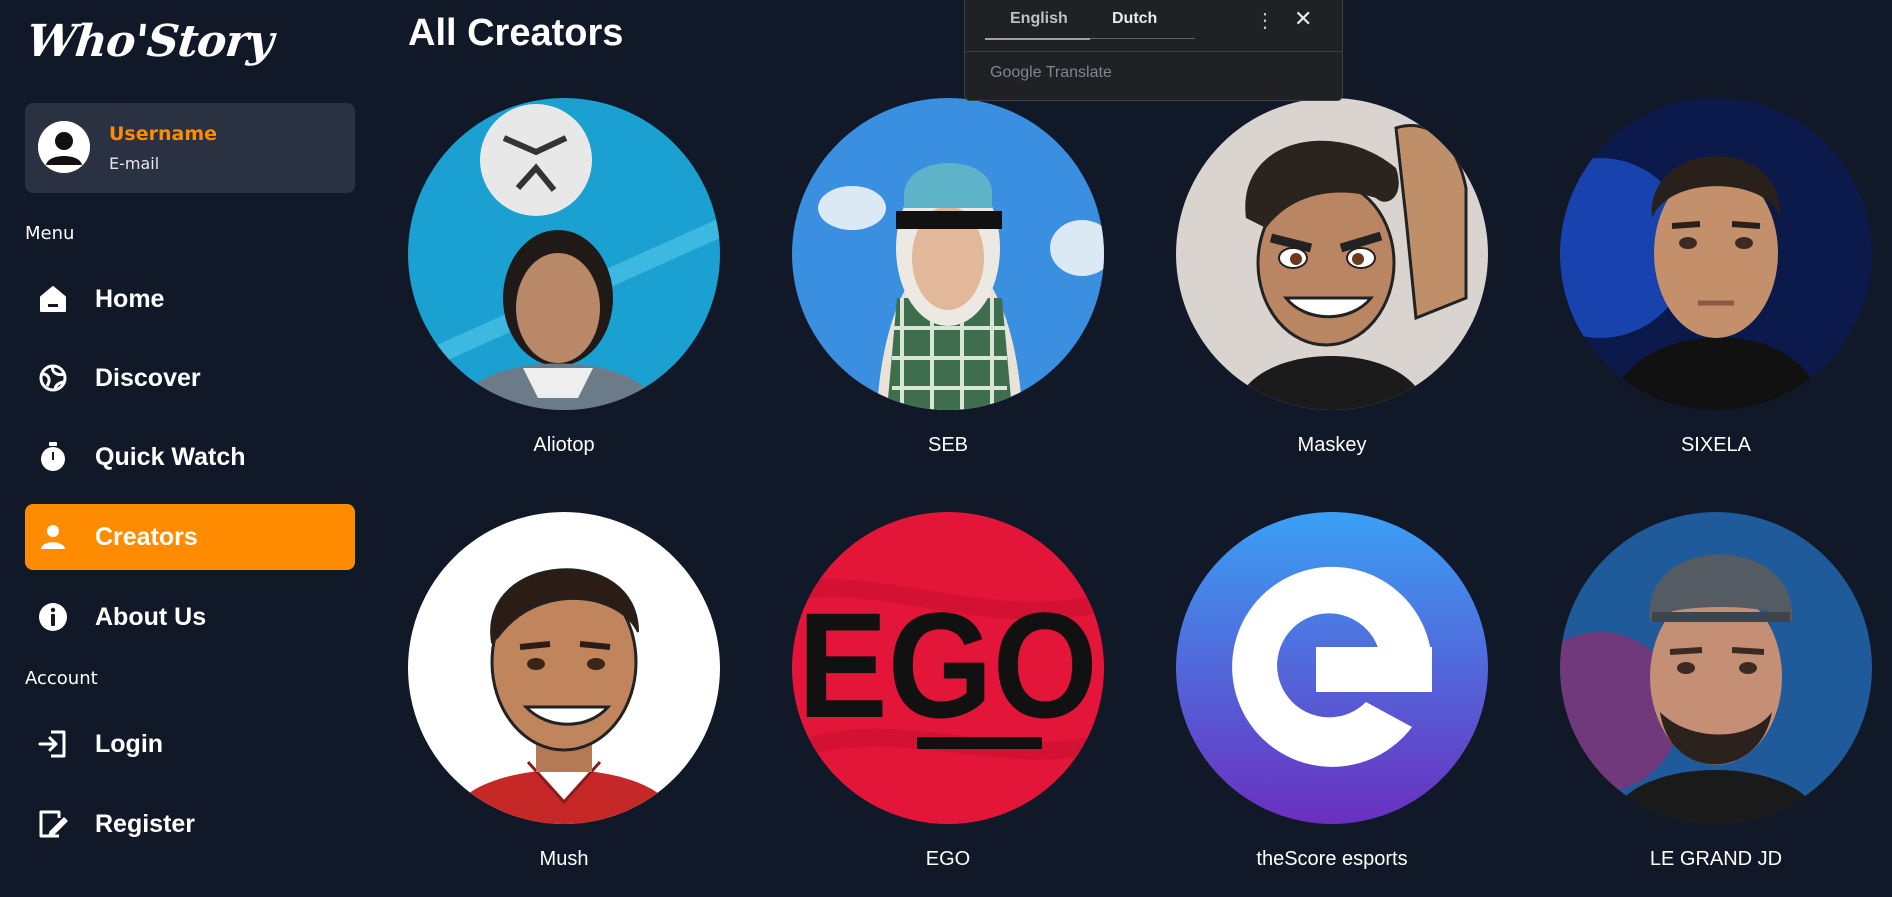 Image resolution: width=1892 pixels, height=897 pixels. Describe the element at coordinates (145, 823) in the screenshot. I see `nav-register-label: Register` at that location.